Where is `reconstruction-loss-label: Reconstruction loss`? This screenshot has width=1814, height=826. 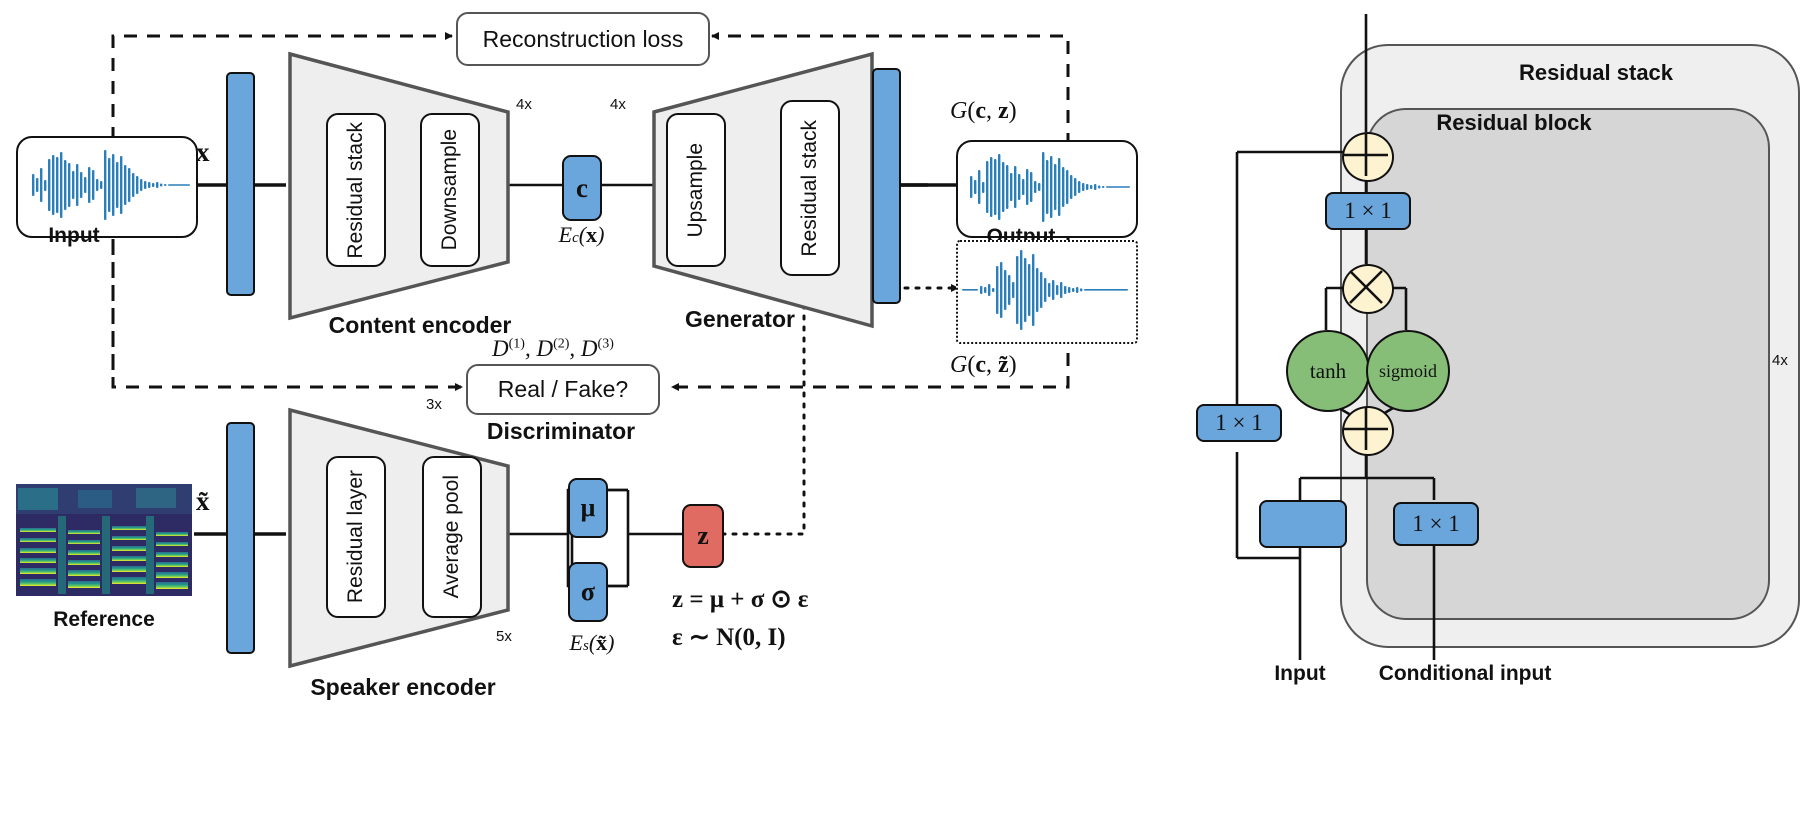 reconstruction-loss-label: Reconstruction loss is located at coordinates (583, 38).